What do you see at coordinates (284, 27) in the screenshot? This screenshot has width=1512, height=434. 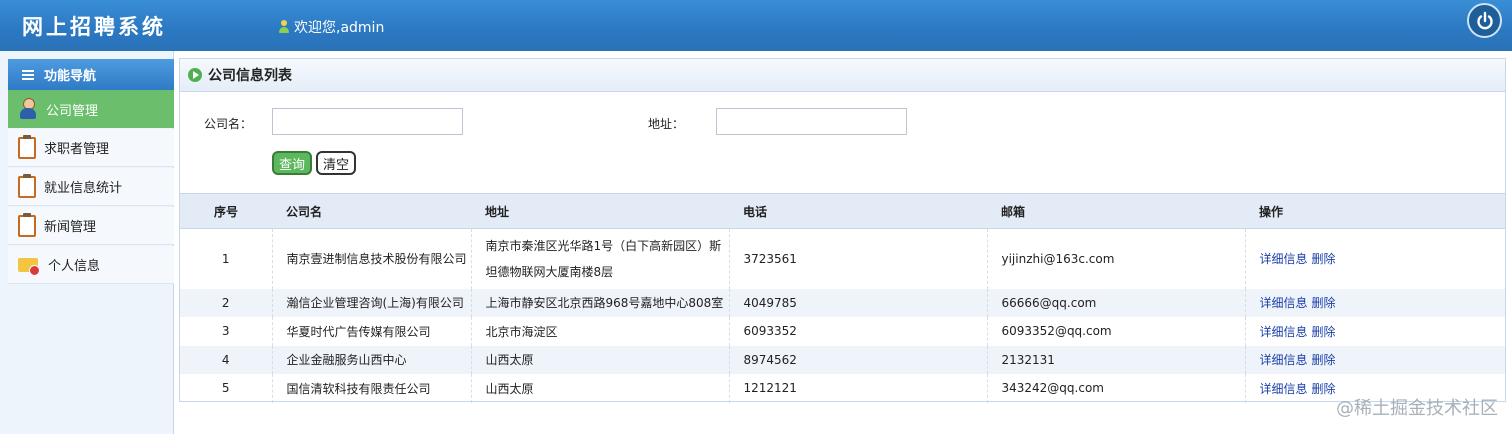 I see `user-icon` at bounding box center [284, 27].